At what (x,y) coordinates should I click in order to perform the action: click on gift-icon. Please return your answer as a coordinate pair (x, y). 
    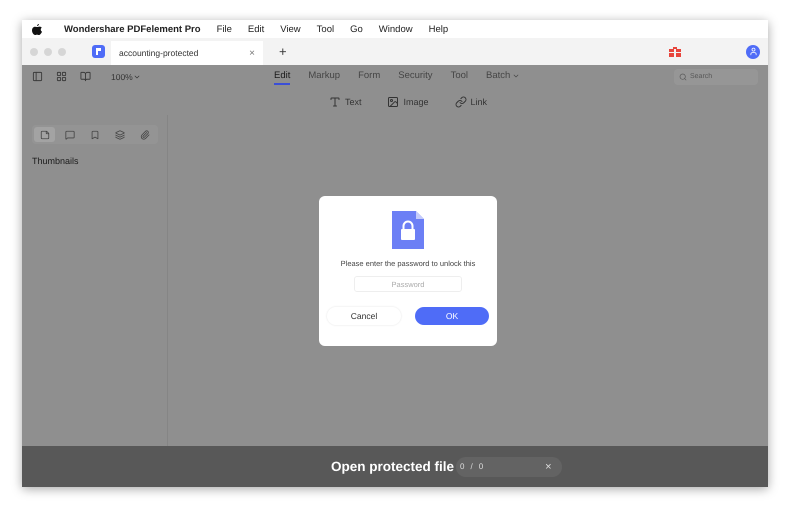
    Looking at the image, I should click on (674, 51).